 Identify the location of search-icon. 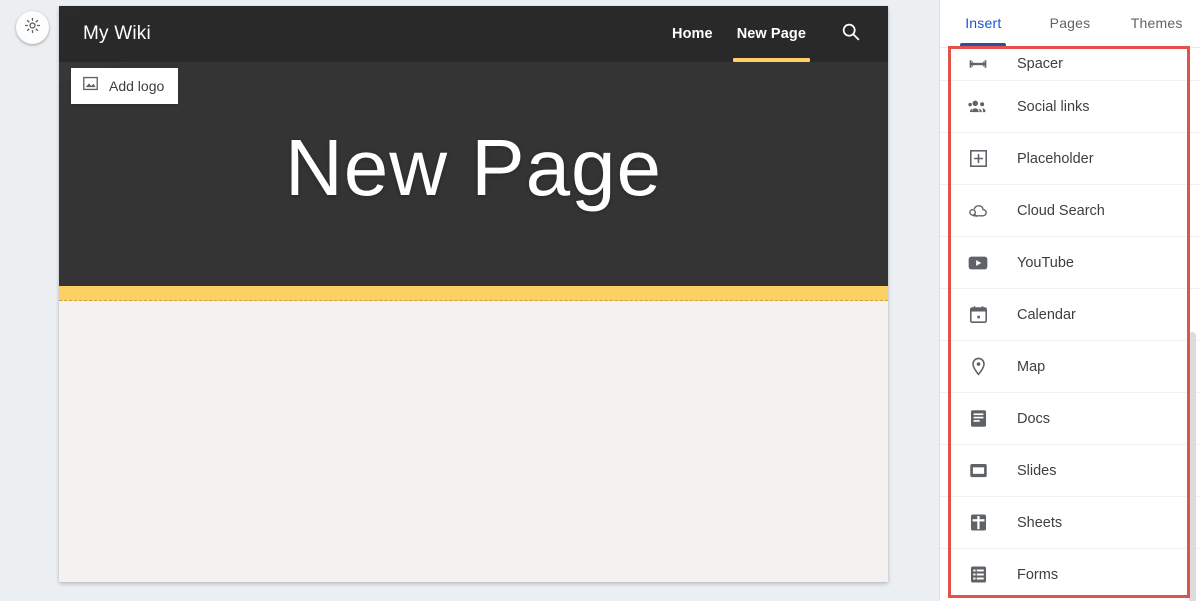
(850, 34).